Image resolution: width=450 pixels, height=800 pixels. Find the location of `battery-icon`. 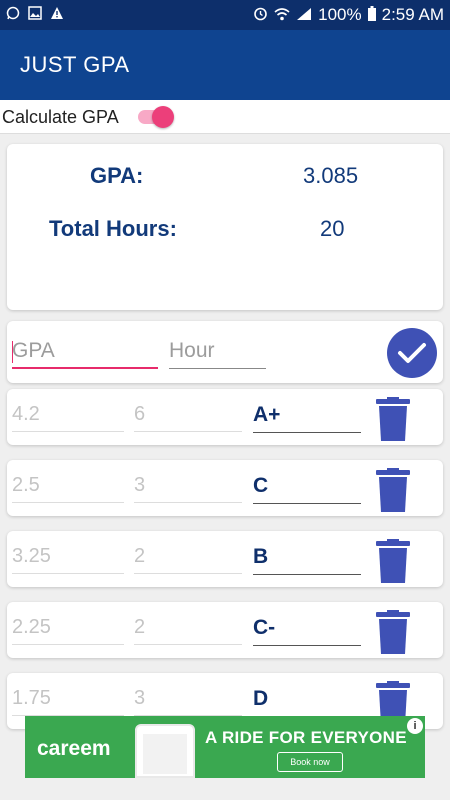

battery-icon is located at coordinates (371, 15).